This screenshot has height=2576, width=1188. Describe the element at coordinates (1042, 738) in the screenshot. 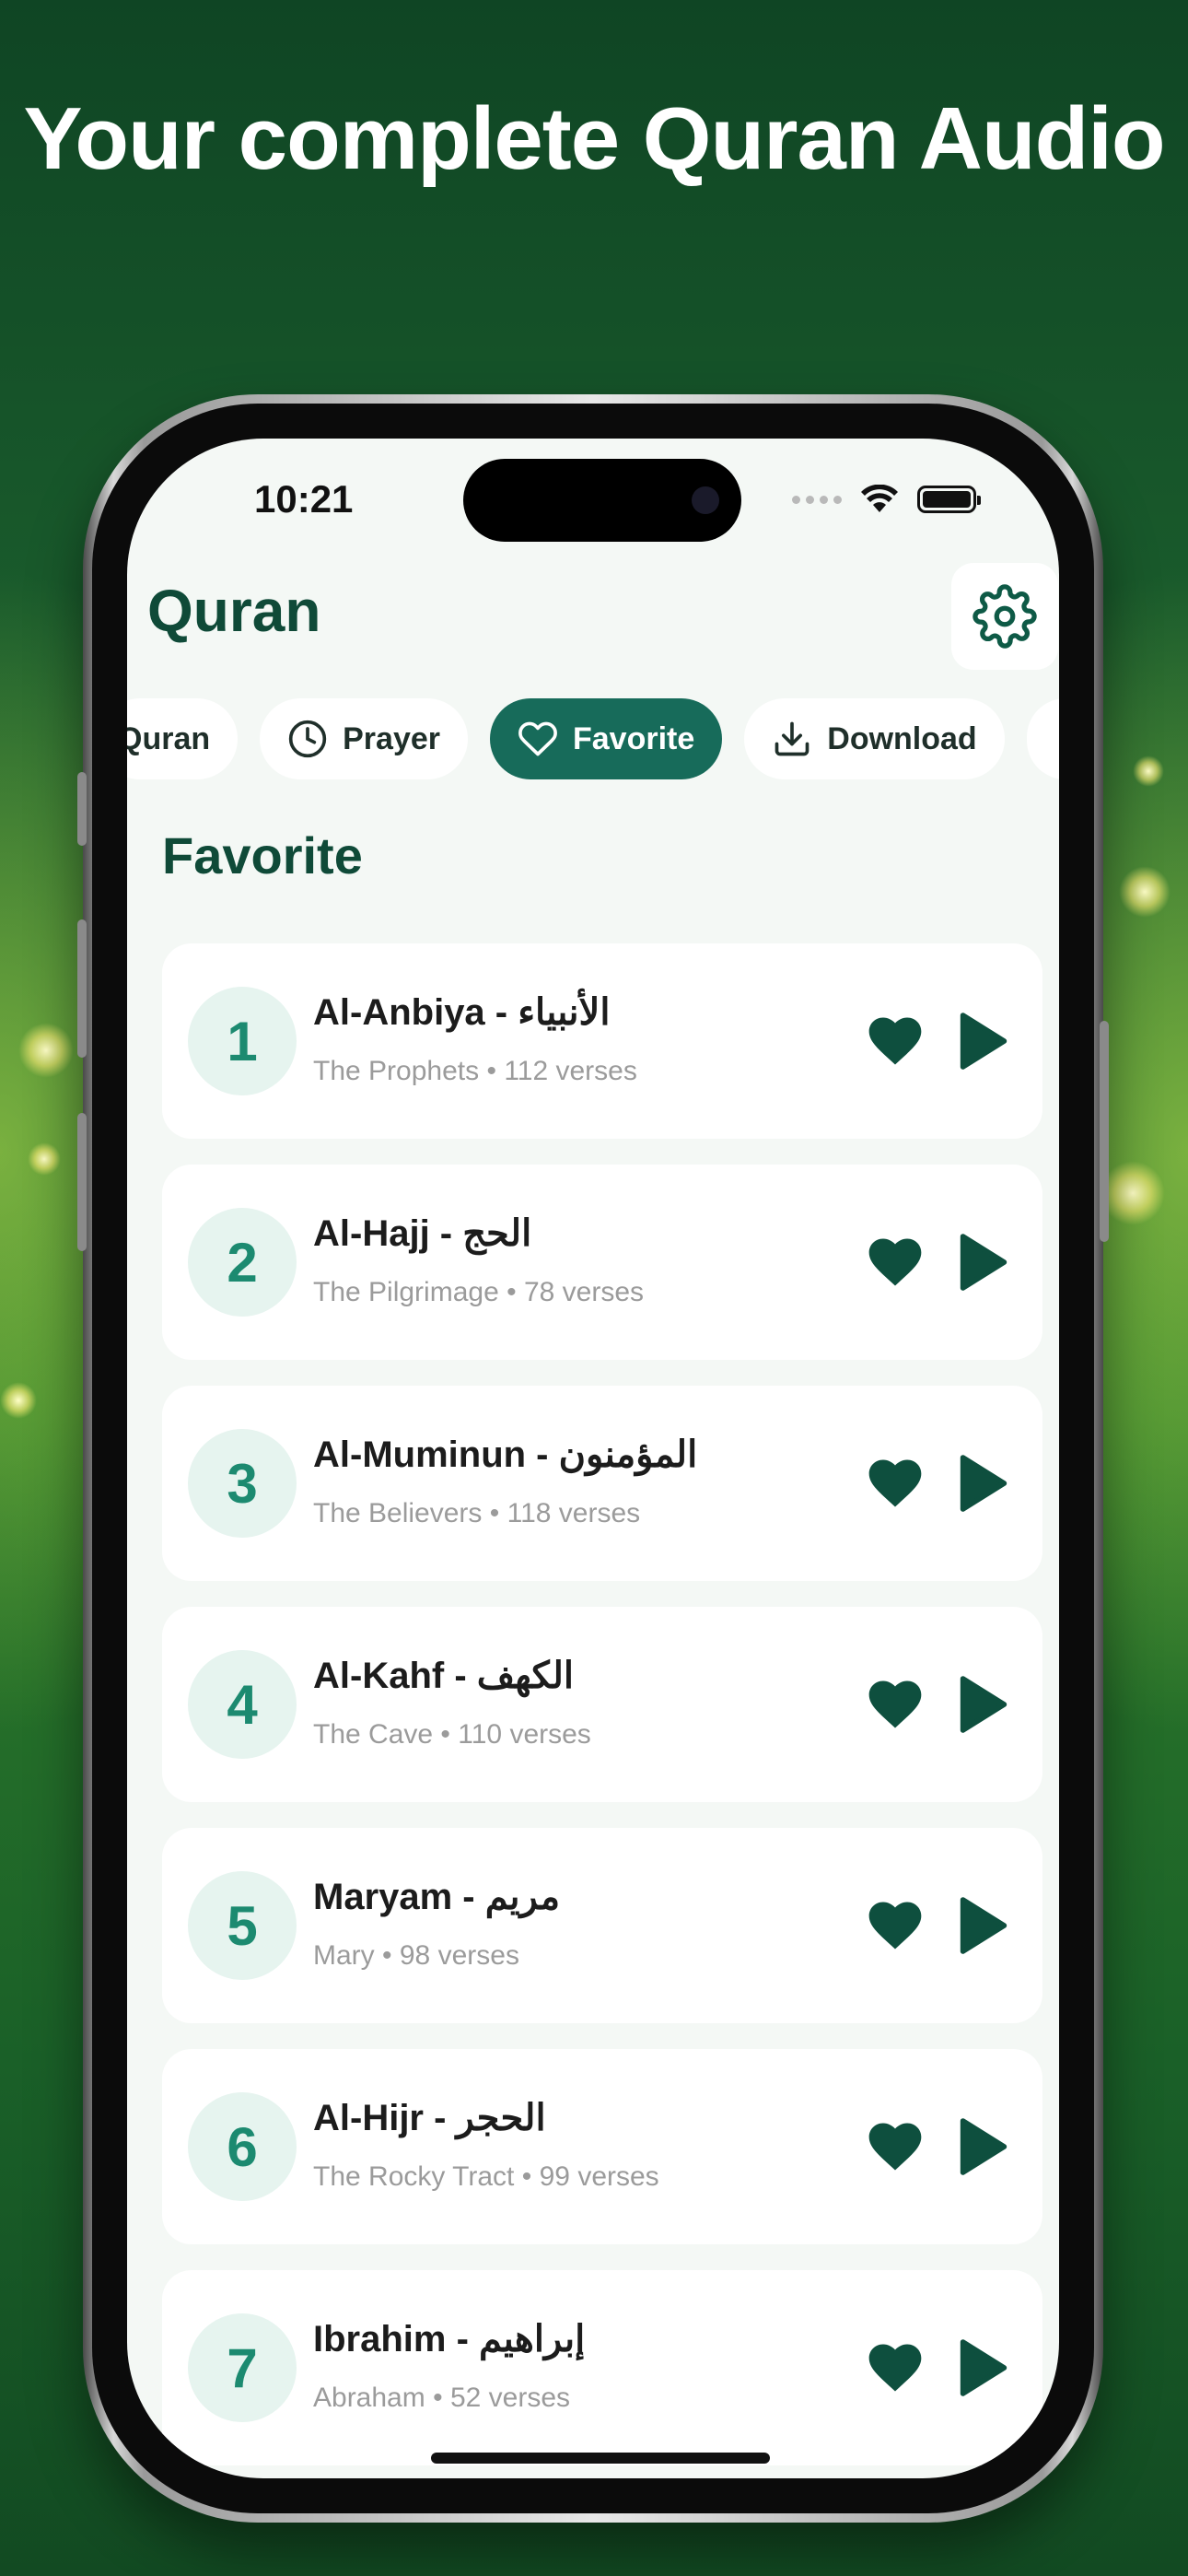

I see `tab-mosque` at that location.